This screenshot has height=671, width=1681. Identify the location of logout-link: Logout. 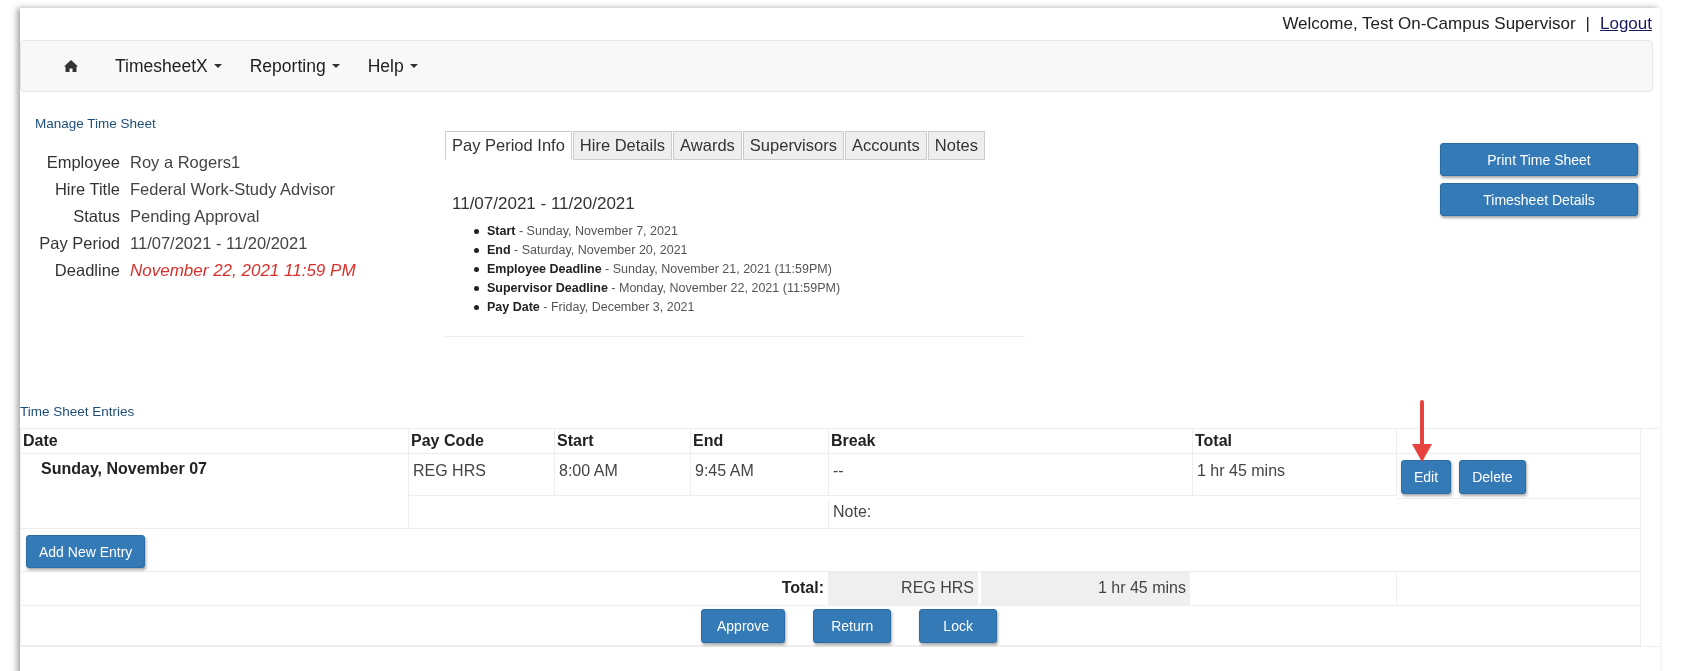
(1626, 24).